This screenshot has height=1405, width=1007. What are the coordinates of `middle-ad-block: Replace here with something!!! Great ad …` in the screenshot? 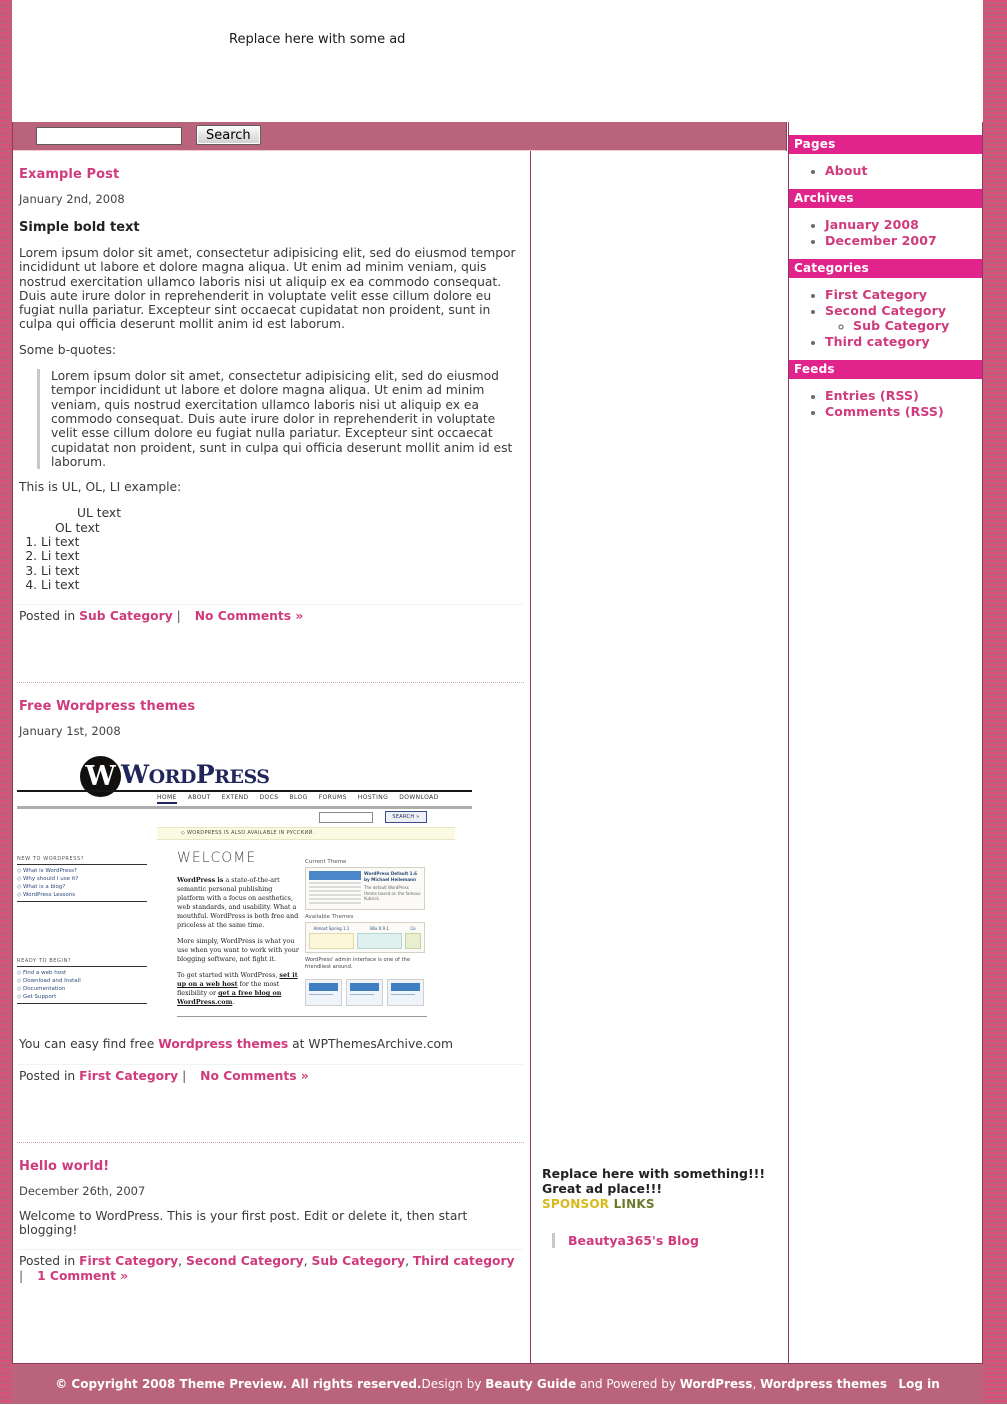 It's located at (666, 1207).